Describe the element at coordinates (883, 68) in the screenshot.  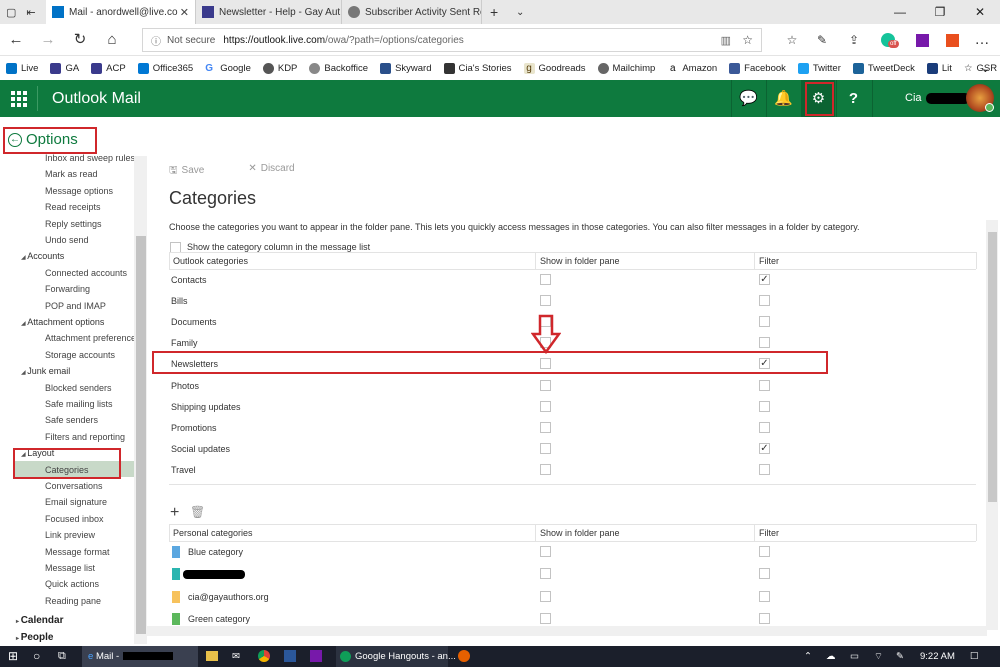
I see `fav-tweetdeck: TweetDeck` at that location.